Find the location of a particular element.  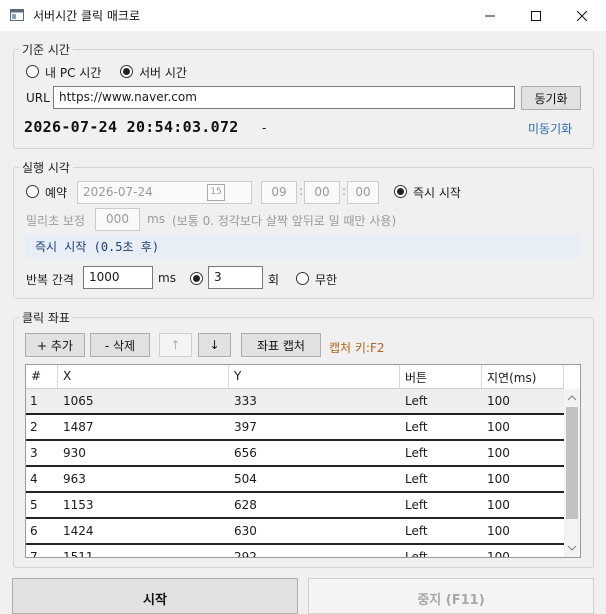

ms-hint: (보통 0. 정각보다 살짝 앞뒤로 밀 때만 사용) is located at coordinates (284, 221).